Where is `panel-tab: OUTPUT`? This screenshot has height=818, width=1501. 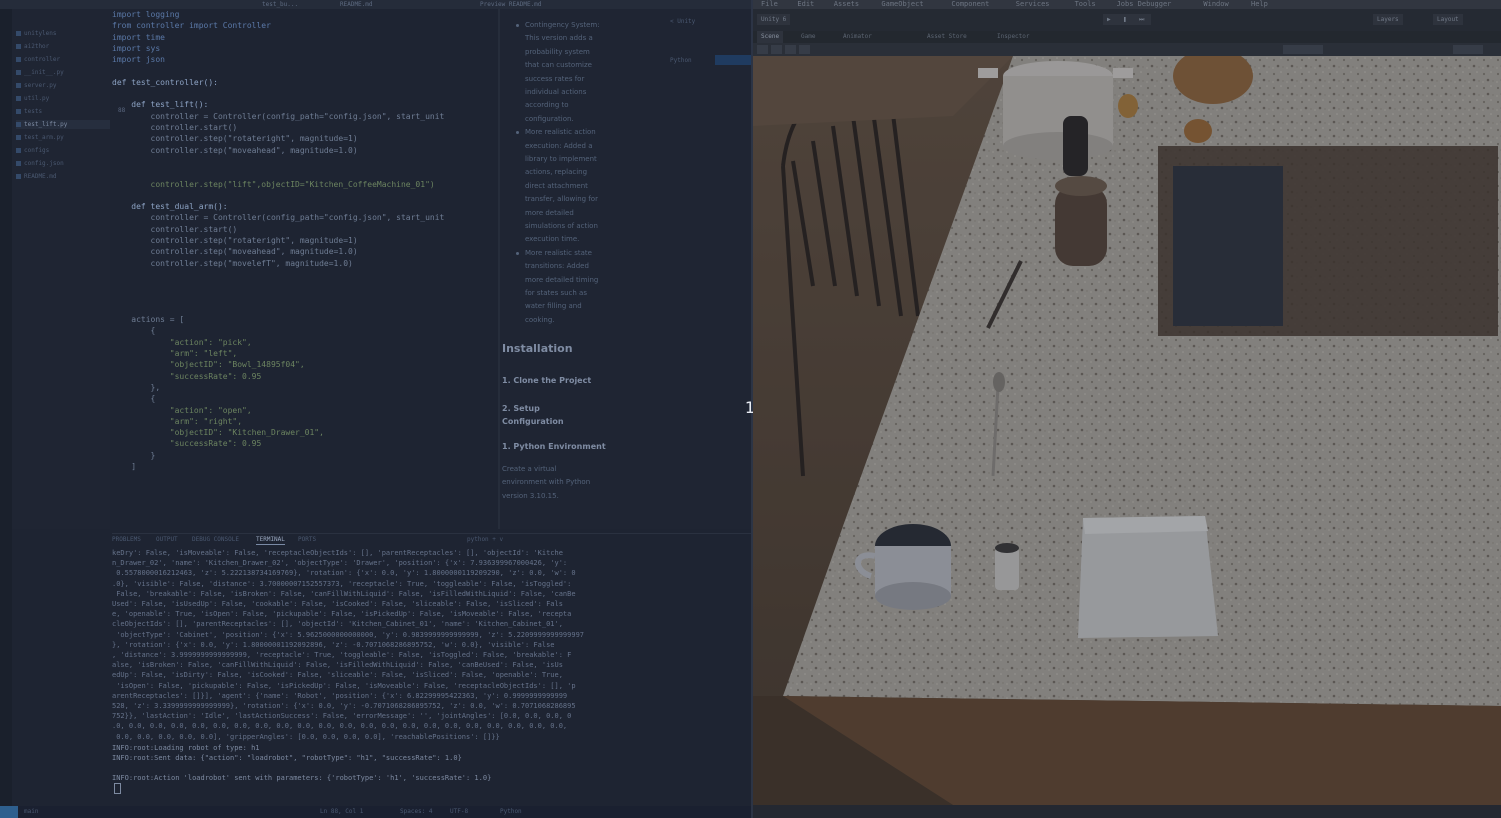
panel-tab: OUTPUT is located at coordinates (167, 539).